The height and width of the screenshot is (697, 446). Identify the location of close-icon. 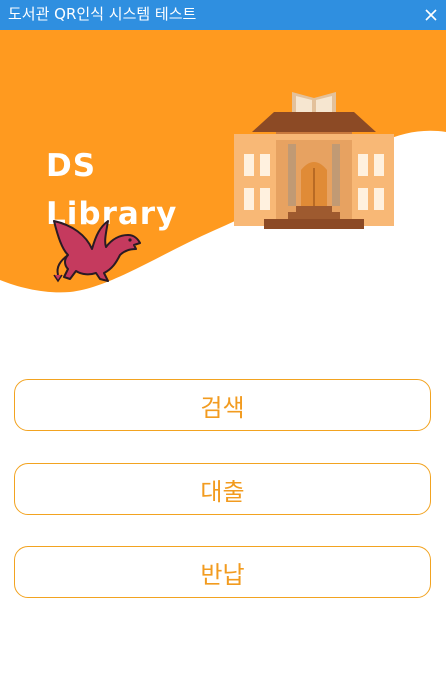
(431, 15).